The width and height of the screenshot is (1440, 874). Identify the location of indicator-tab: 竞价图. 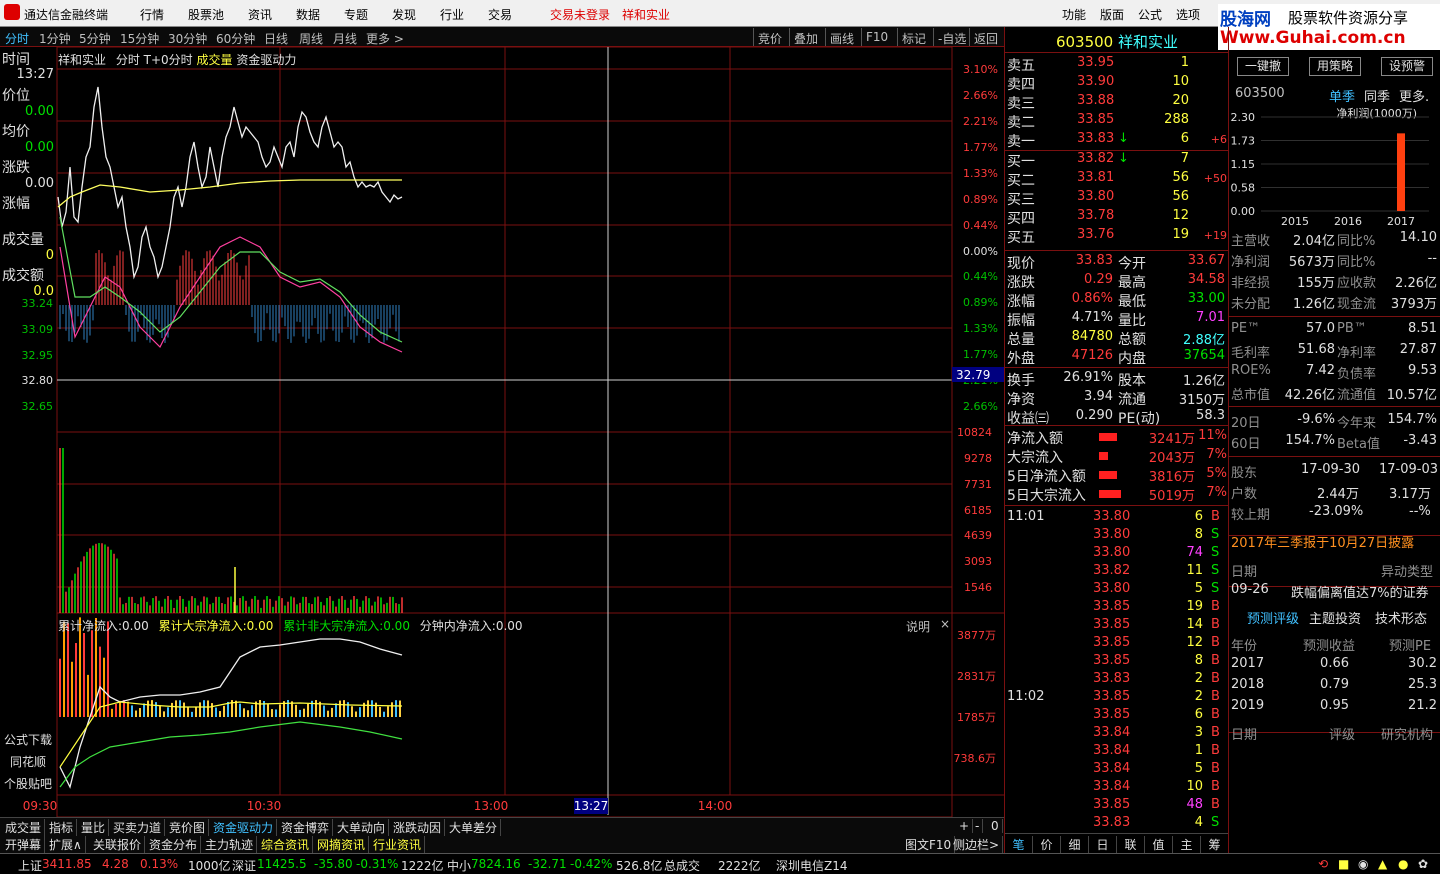
(188, 827).